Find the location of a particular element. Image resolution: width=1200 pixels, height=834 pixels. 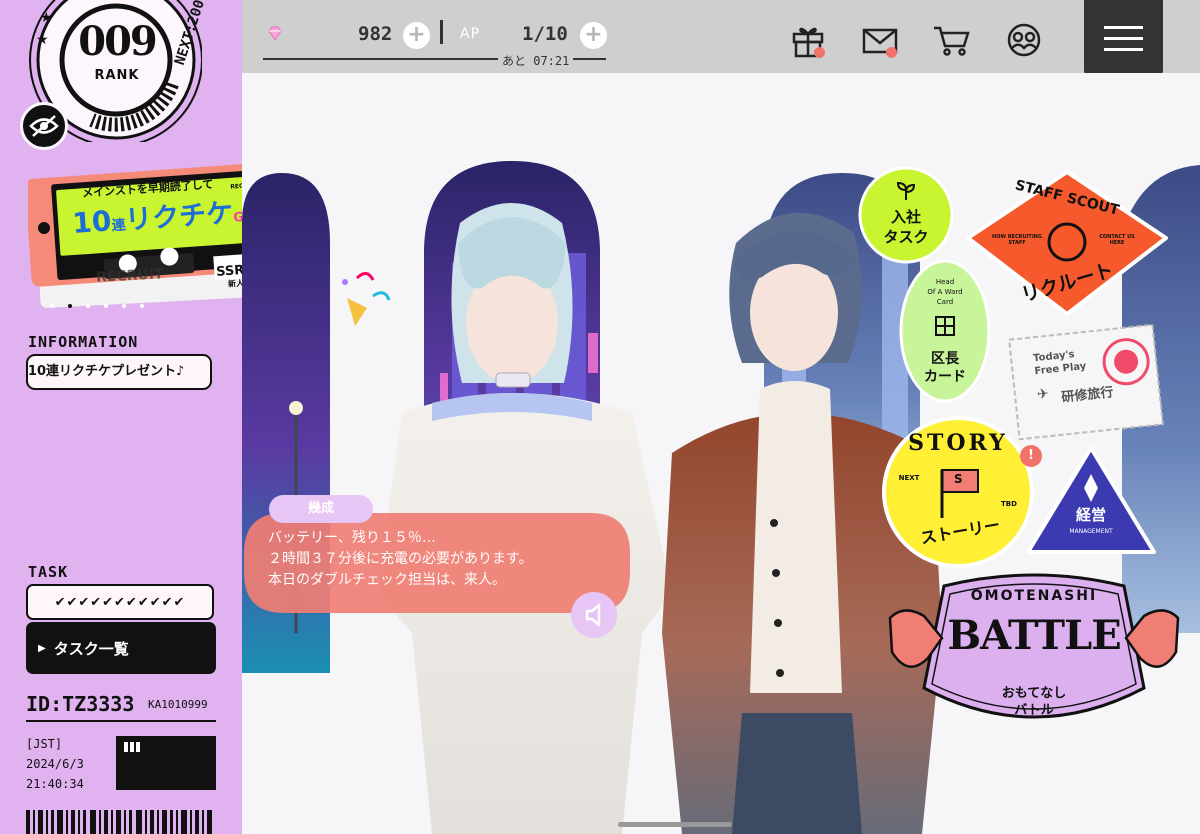

clock-time: 21:40:34 is located at coordinates (55, 784).